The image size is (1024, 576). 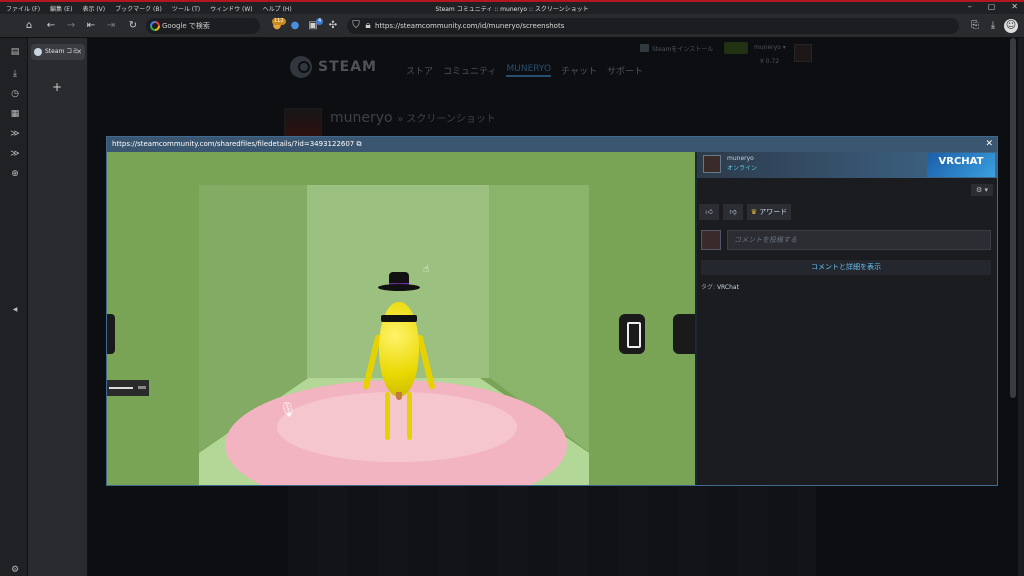 What do you see at coordinates (397, 427) in the screenshot?
I see `scene-rug-center` at bounding box center [397, 427].